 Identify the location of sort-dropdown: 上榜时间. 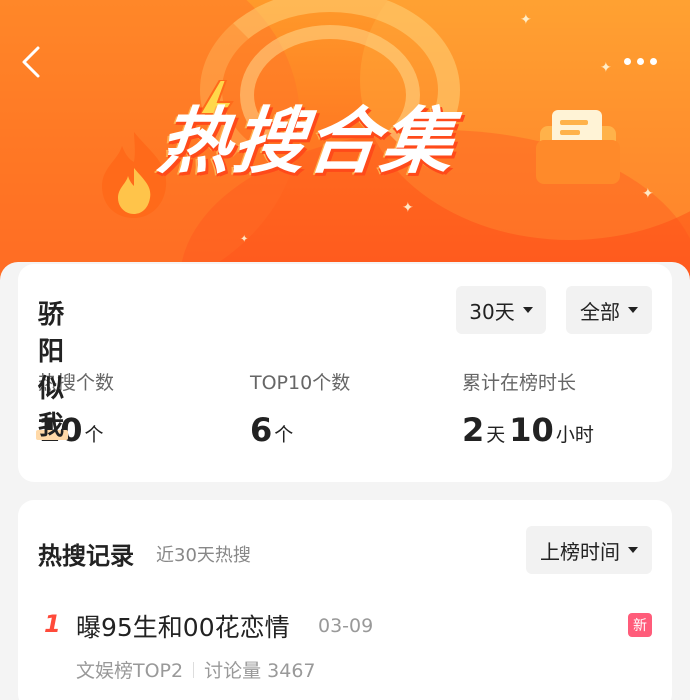
(589, 550).